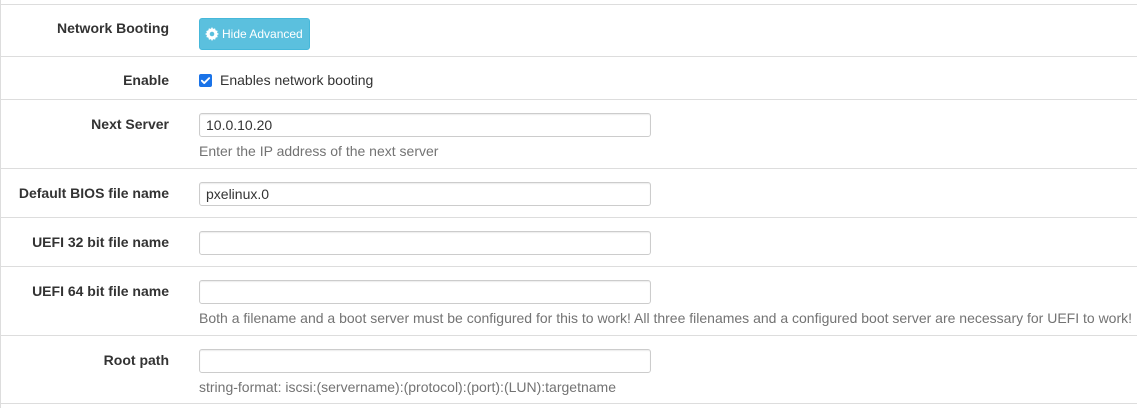 The height and width of the screenshot is (408, 1137). I want to click on hide-advanced-button: Hide Advanced, so click(254, 34).